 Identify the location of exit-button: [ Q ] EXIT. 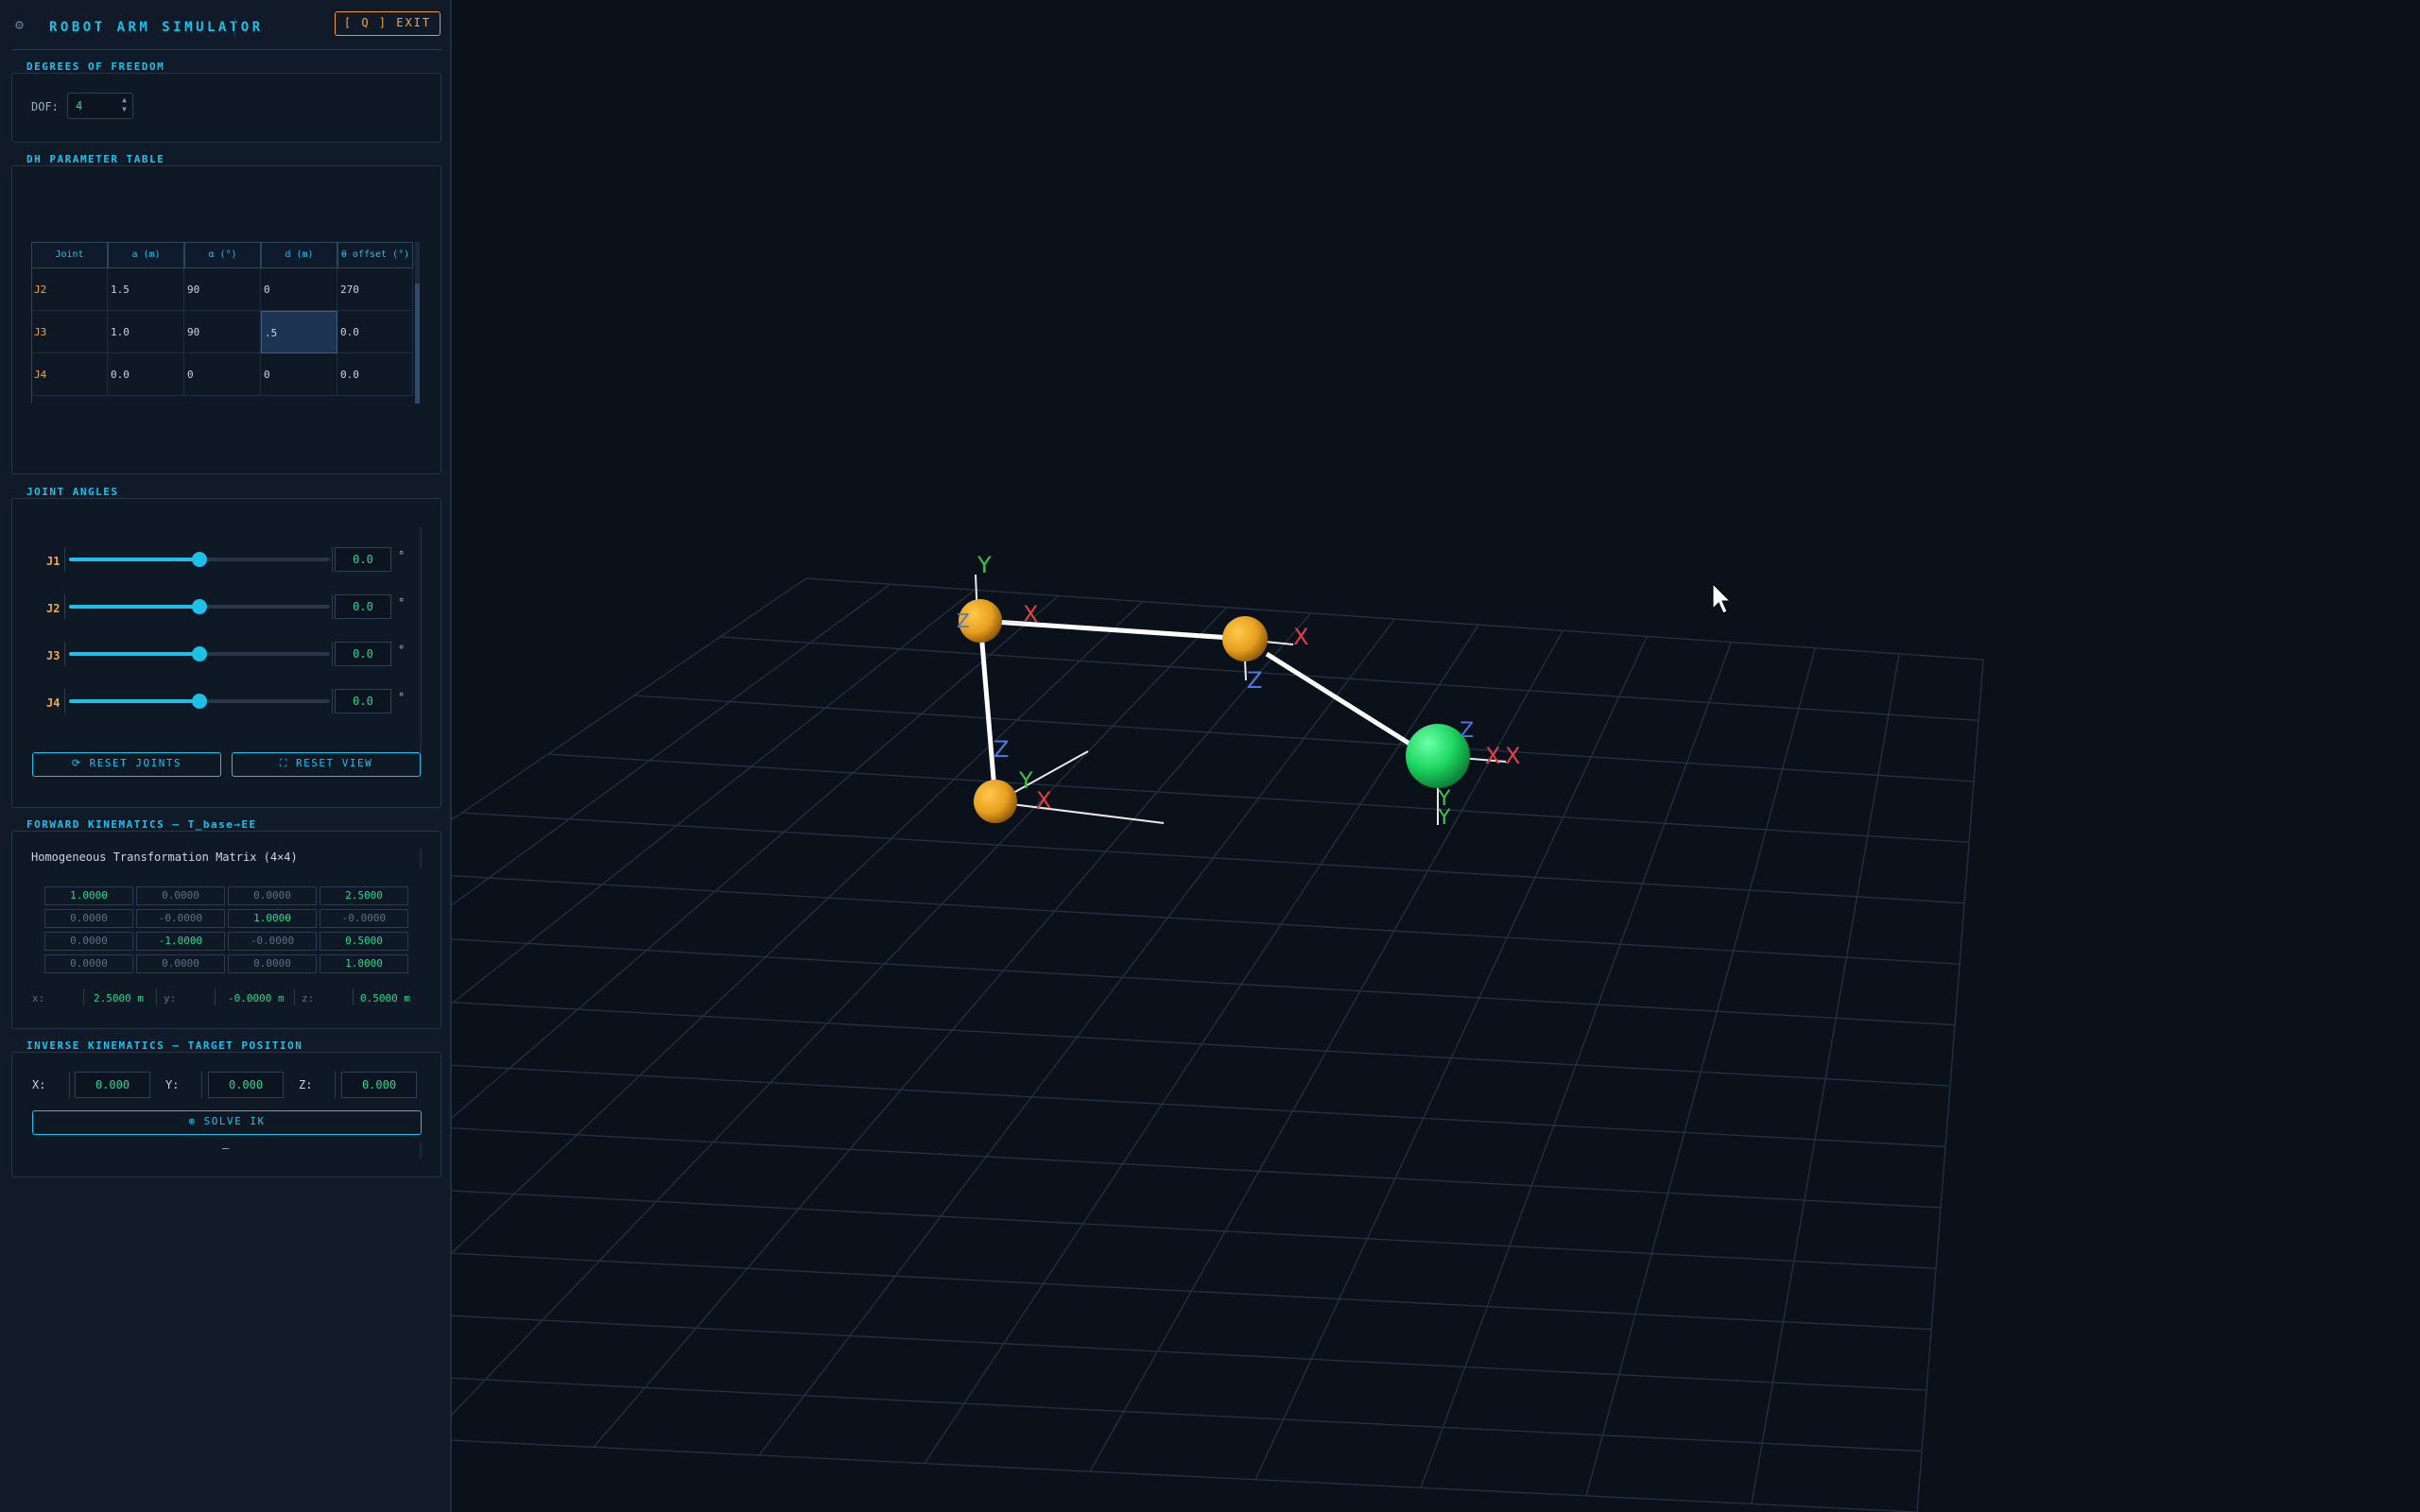
(388, 23).